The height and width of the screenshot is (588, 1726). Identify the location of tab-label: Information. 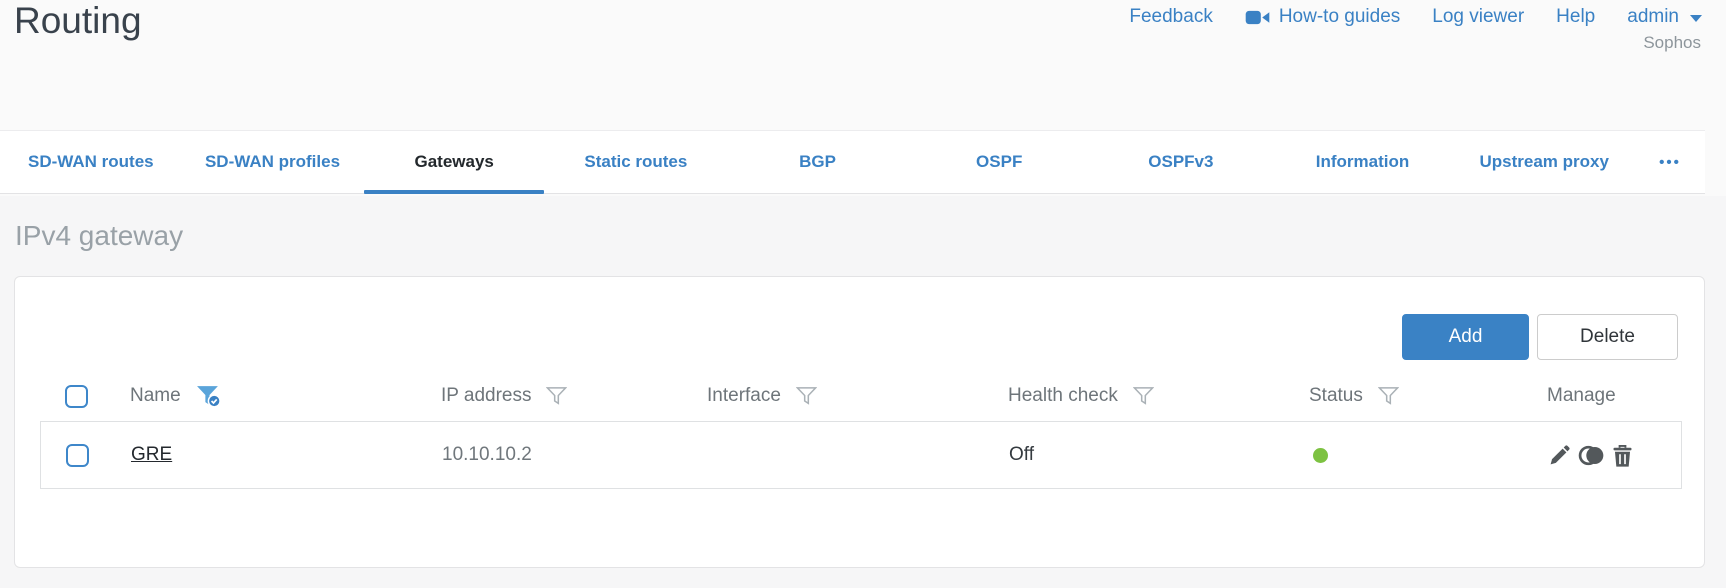
(1362, 161).